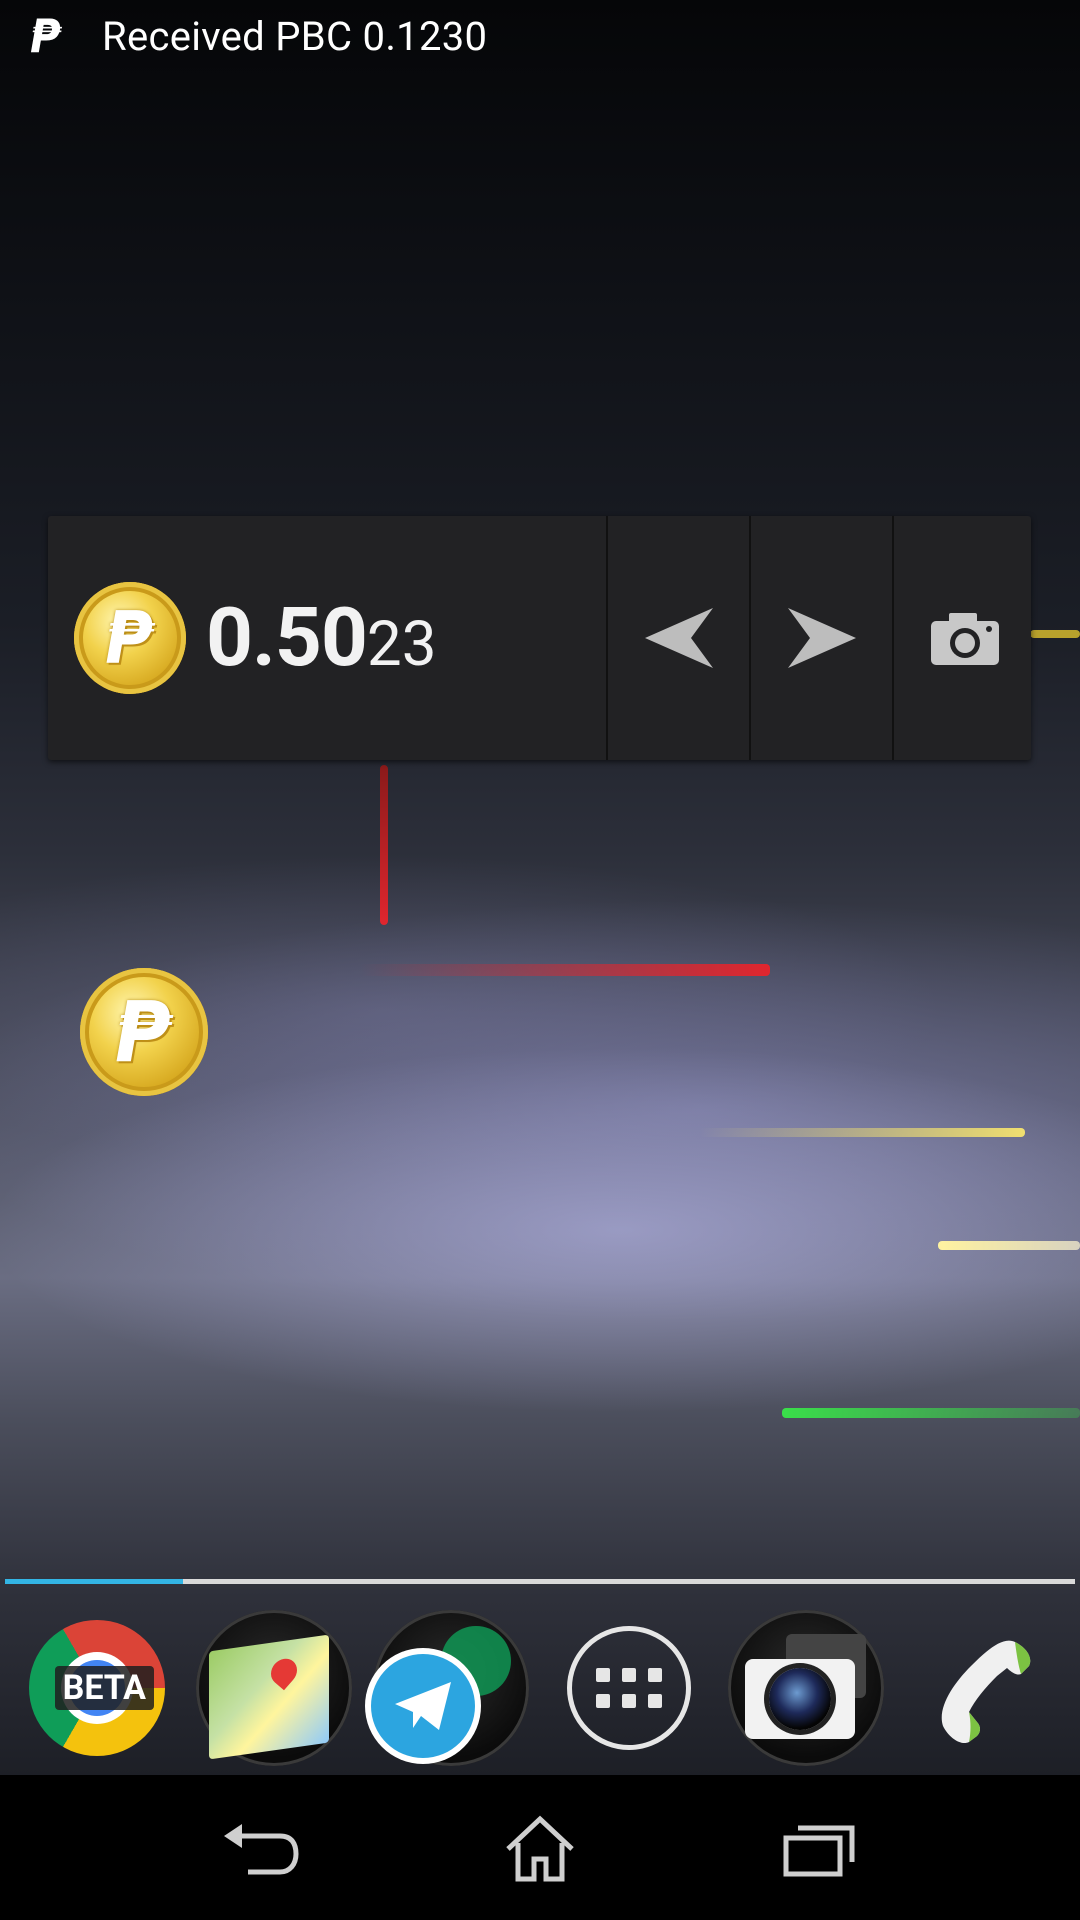  I want to click on home-button, so click(540, 1848).